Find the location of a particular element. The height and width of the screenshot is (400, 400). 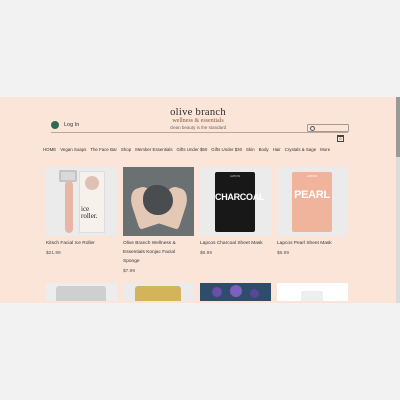

nav-item-shop: Shop is located at coordinates (126, 149).